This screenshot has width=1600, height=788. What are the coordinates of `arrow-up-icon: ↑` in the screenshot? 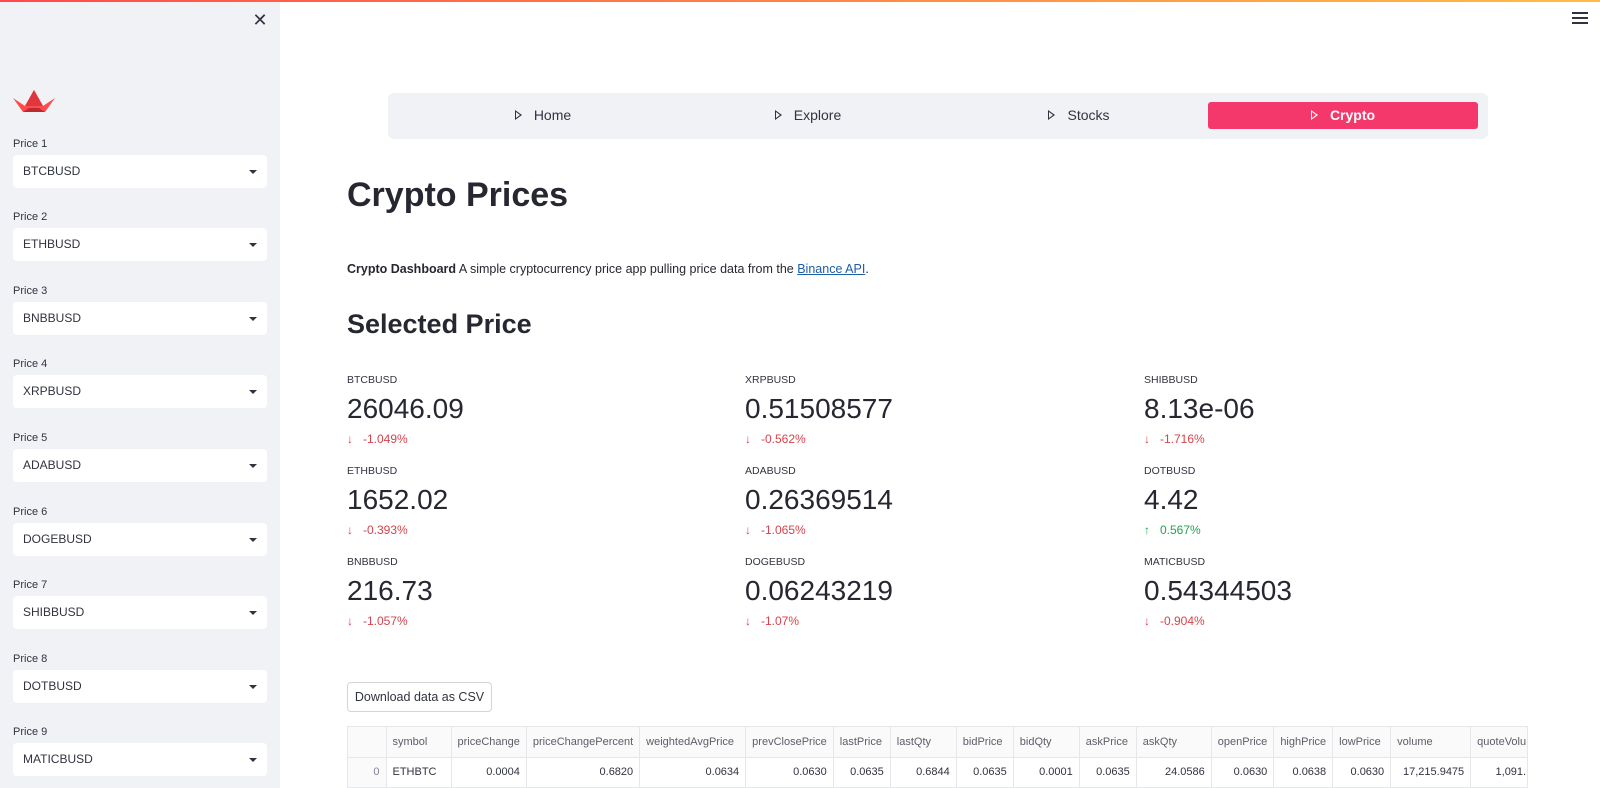 It's located at (1147, 530).